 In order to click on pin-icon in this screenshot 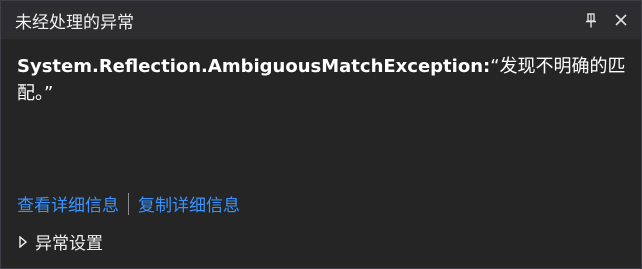, I will do `click(591, 20)`.